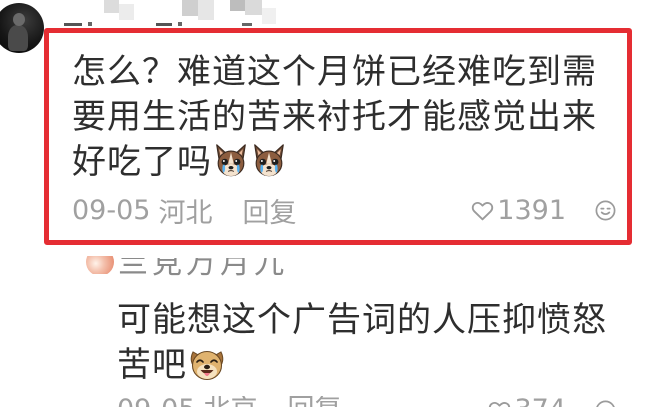  I want to click on like-count: 374, so click(540, 401).